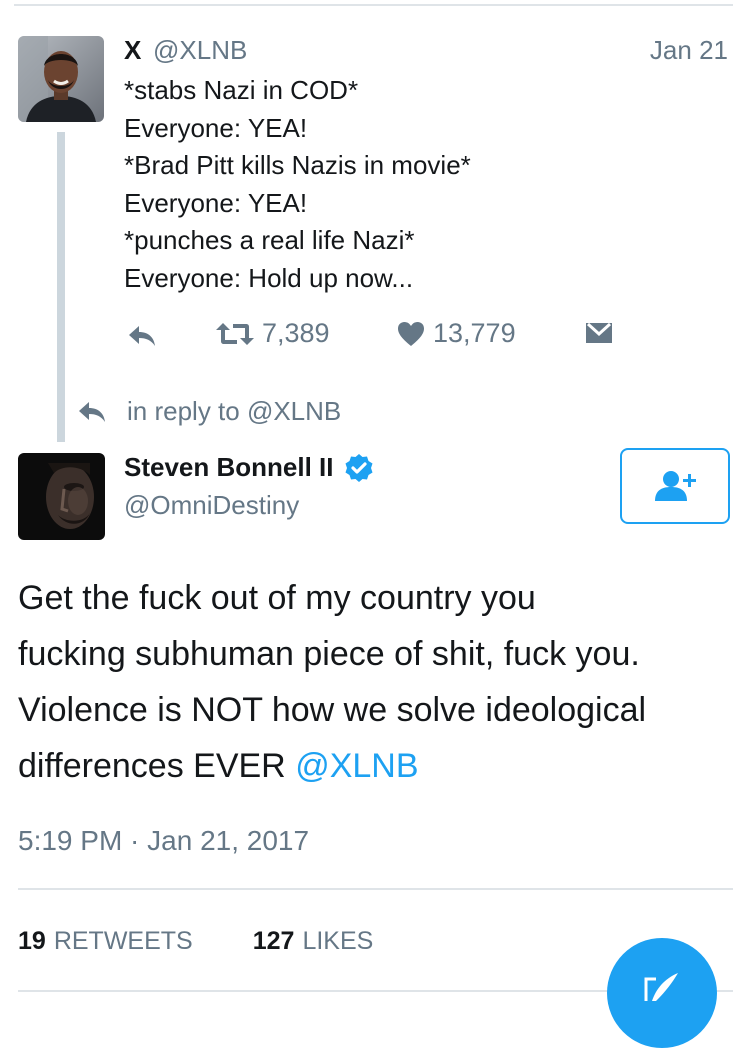 The image size is (747, 1048). I want to click on parent-tweet-line: *Brad Pitt kills Nazis in movie*, so click(297, 165).